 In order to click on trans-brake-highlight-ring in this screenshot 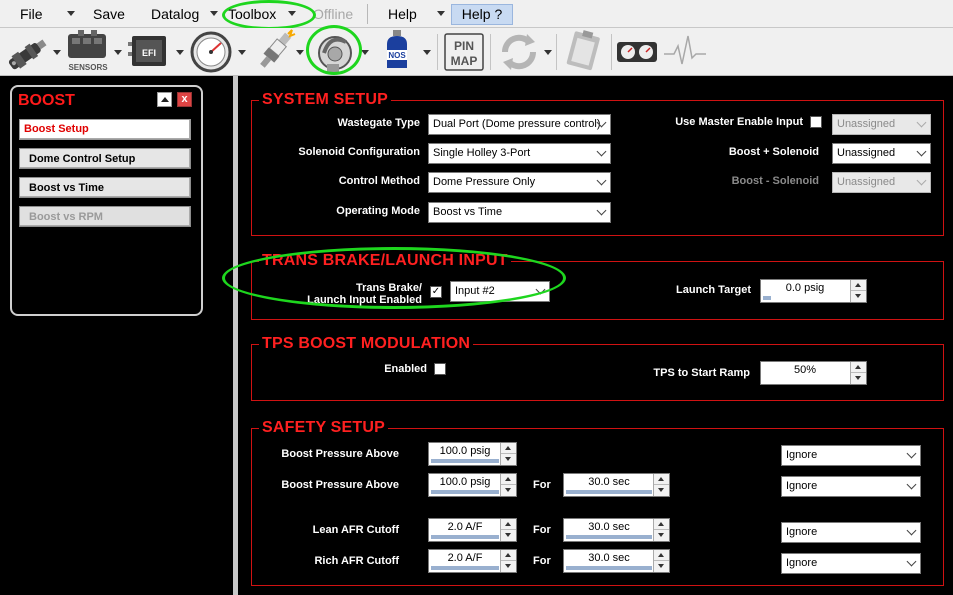, I will do `click(394, 278)`.